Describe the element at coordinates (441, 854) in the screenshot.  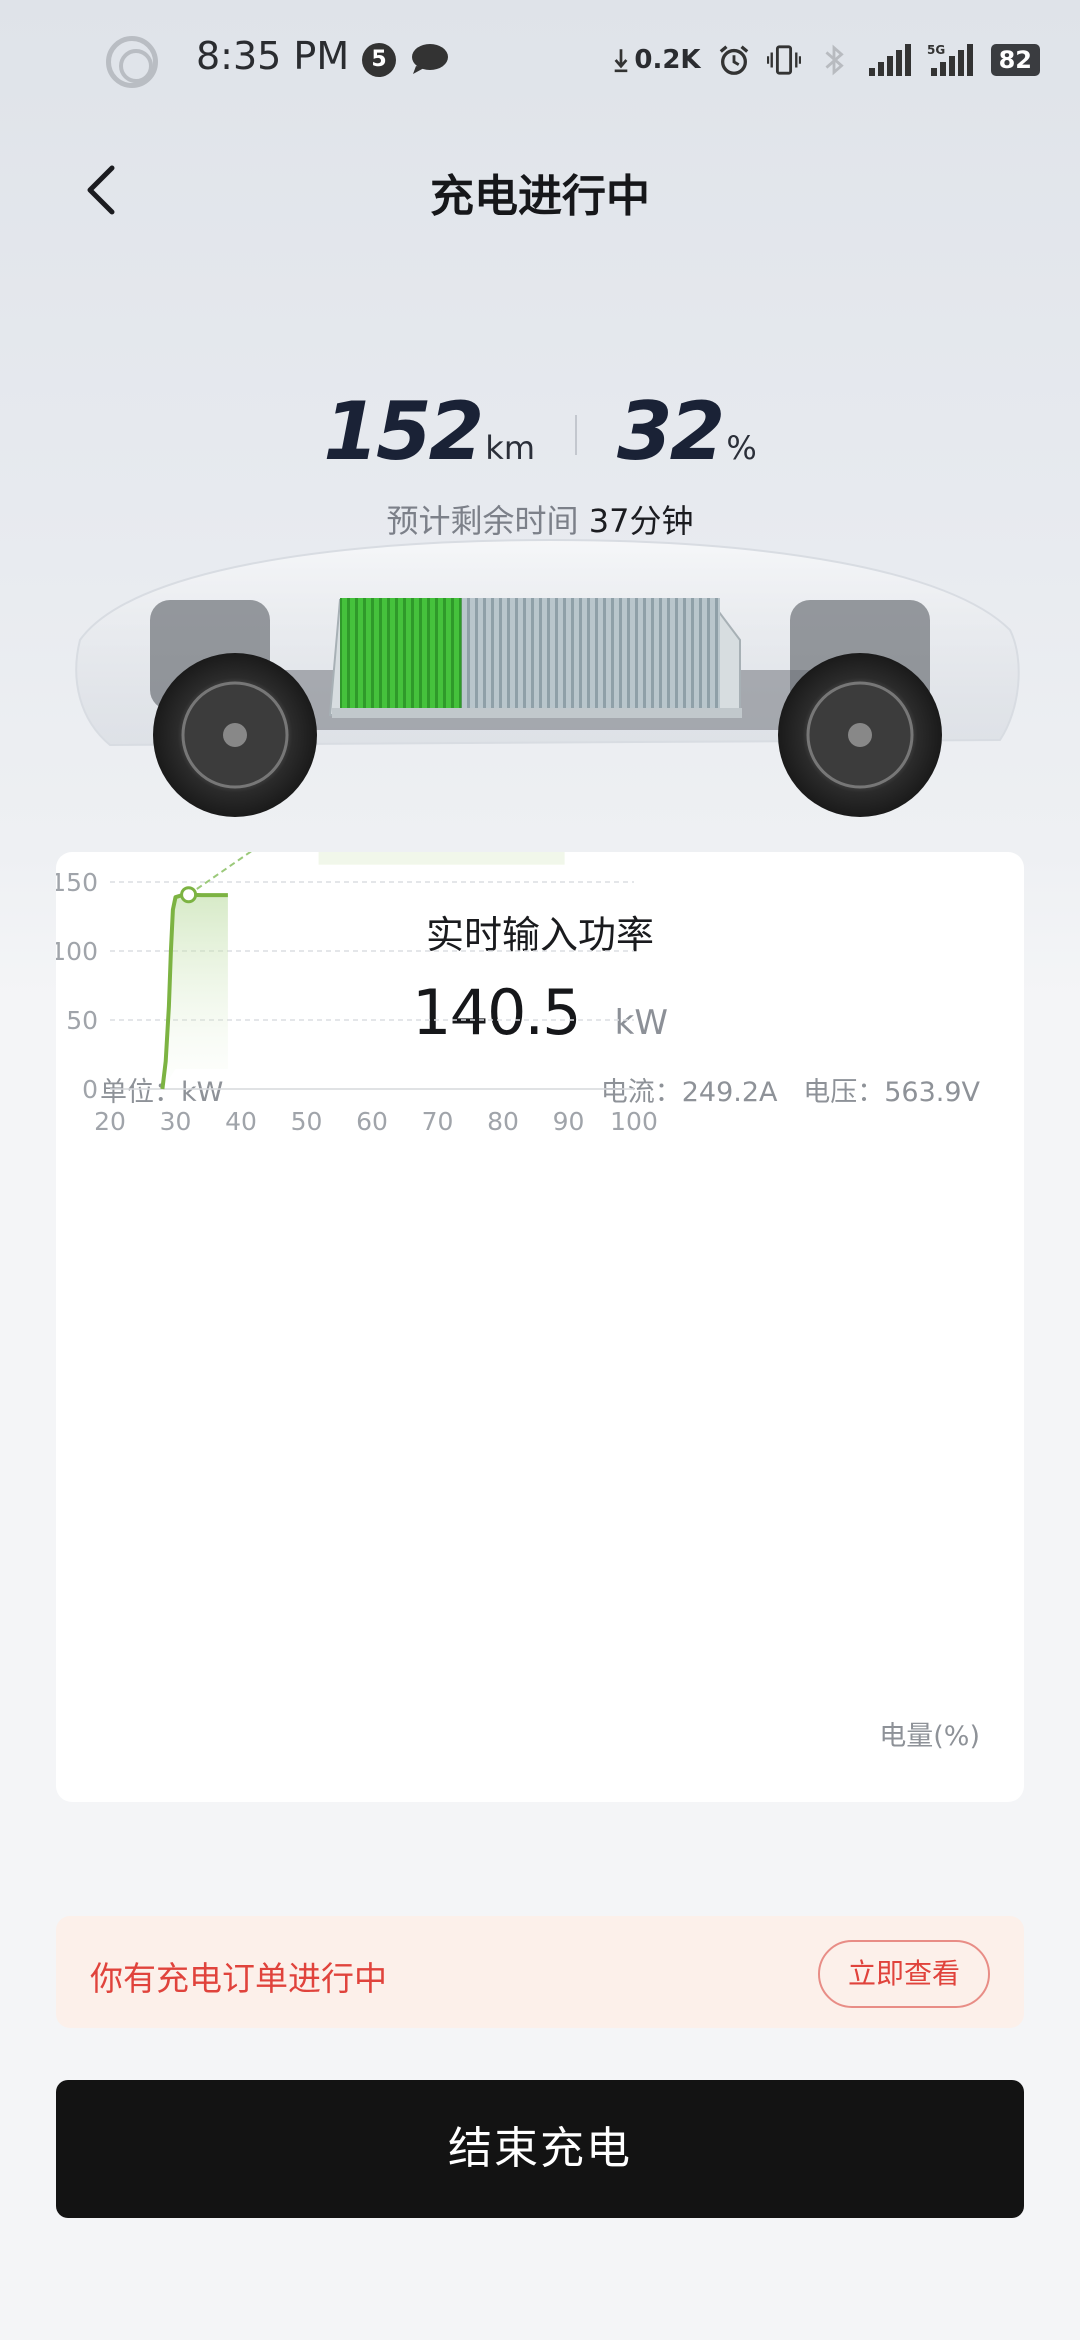
I see `max-label: MAX: 140.8KW` at that location.